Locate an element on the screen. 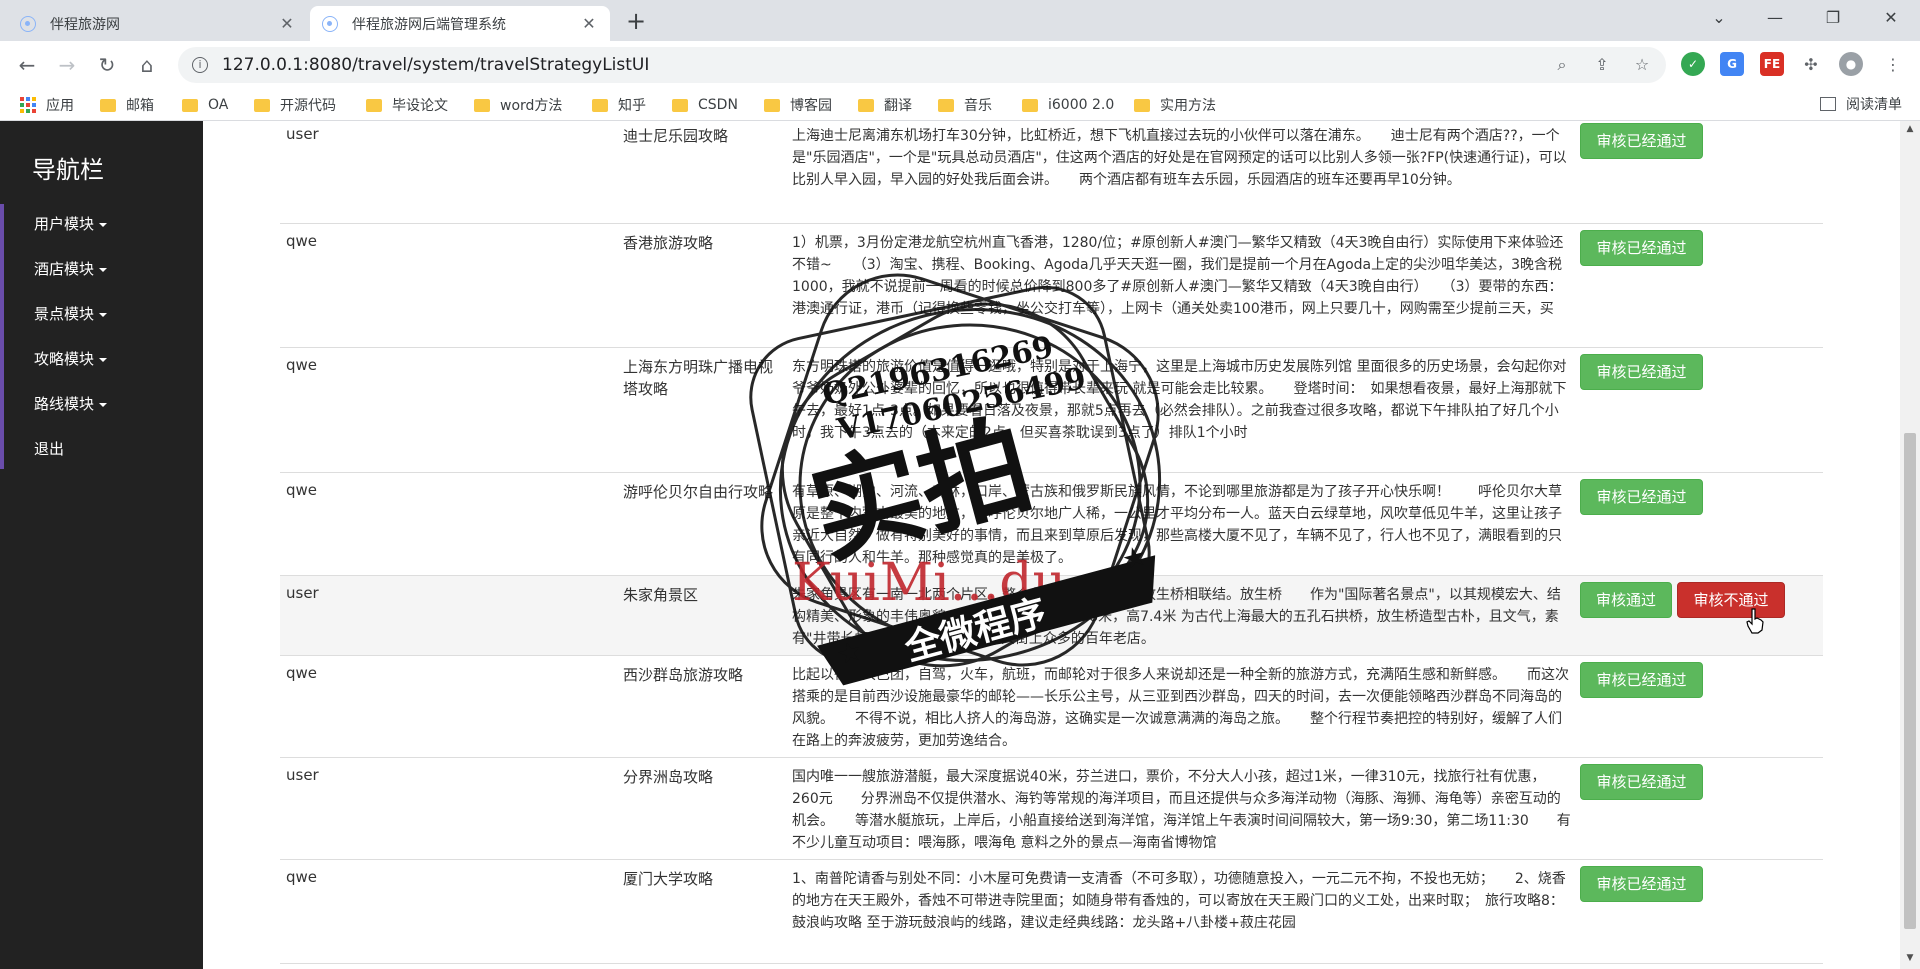 The image size is (1920, 969). reload-icon: ↻ is located at coordinates (107, 65).